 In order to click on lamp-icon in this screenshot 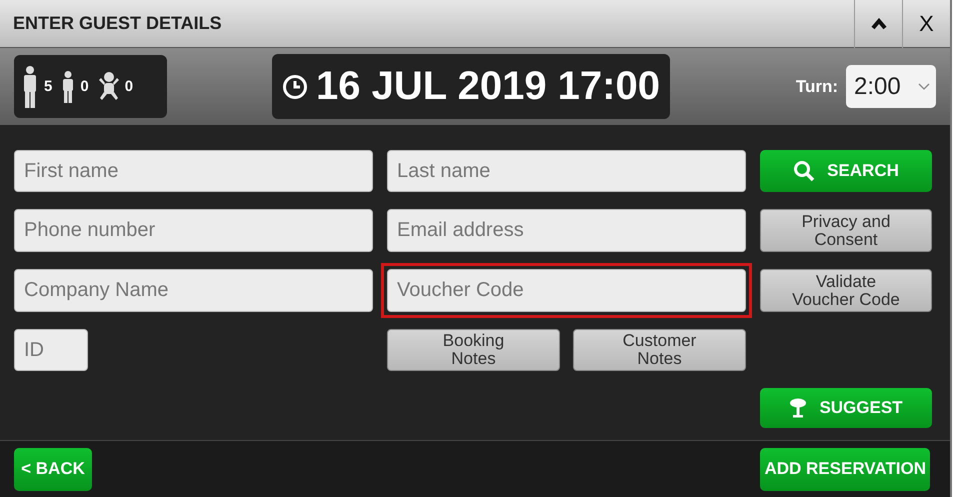, I will do `click(798, 408)`.